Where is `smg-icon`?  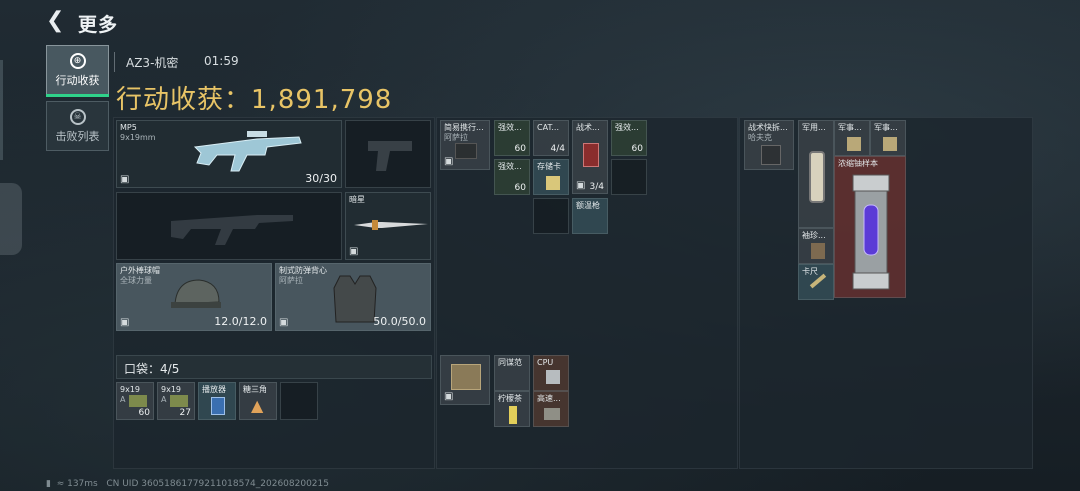 smg-icon is located at coordinates (247, 151).